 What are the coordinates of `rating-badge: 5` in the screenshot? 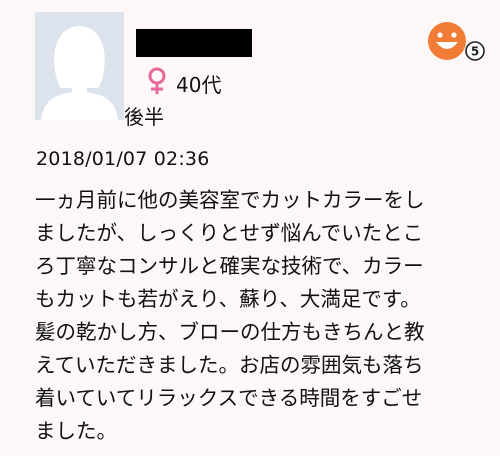 It's located at (457, 41).